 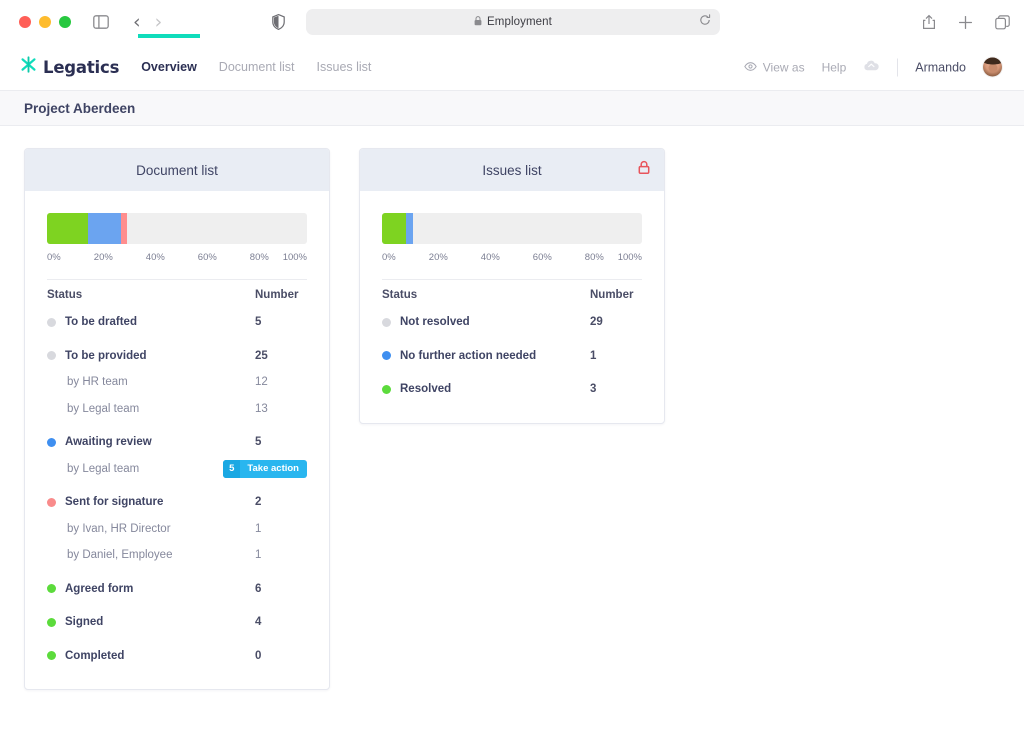 I want to click on status-label: Agreed form, so click(x=151, y=589).